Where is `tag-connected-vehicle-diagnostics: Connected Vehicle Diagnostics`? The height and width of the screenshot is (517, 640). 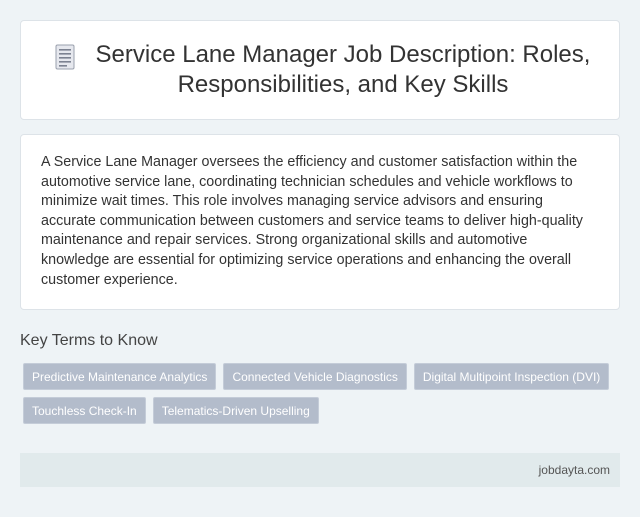
tag-connected-vehicle-diagnostics: Connected Vehicle Diagnostics is located at coordinates (315, 376).